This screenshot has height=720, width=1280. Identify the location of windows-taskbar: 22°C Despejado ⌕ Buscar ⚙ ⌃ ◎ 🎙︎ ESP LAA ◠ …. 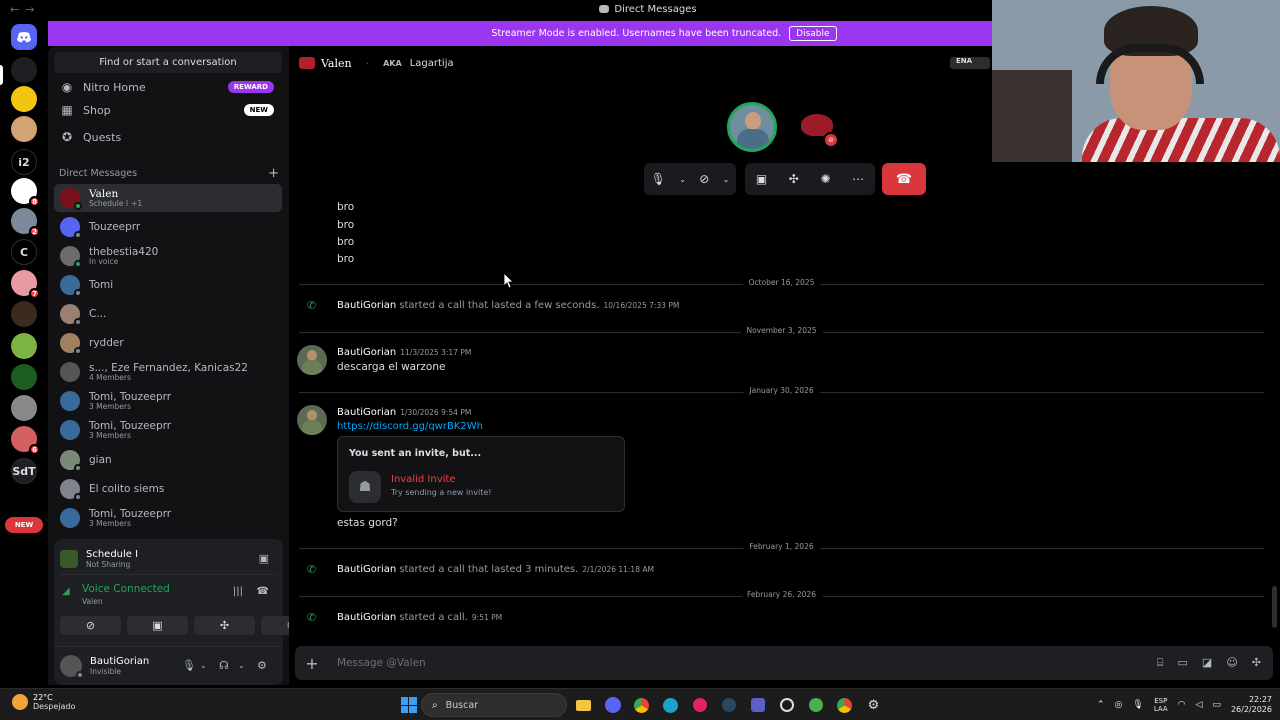
(640, 704).